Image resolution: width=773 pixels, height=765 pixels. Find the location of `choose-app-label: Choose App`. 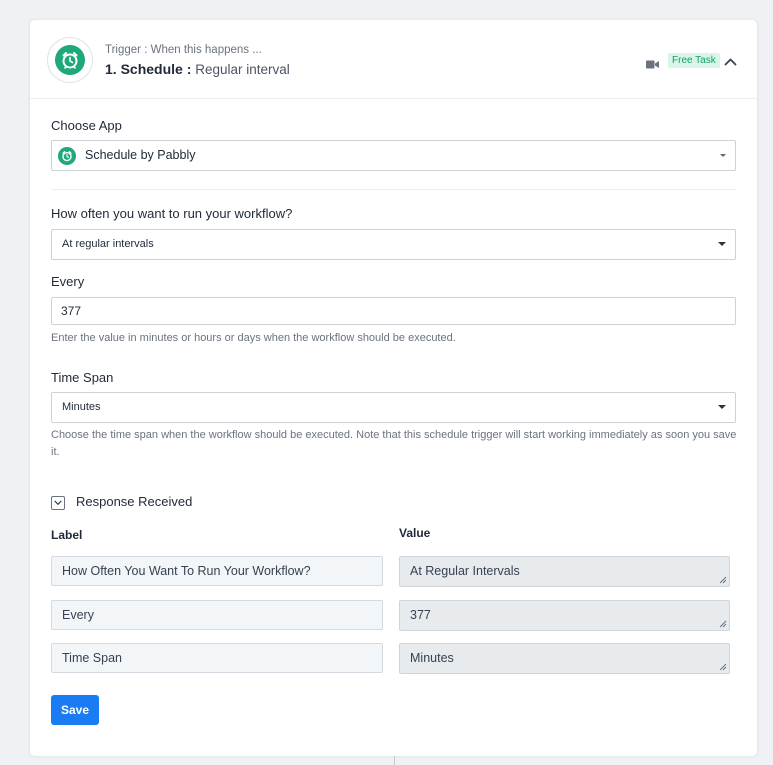

choose-app-label: Choose App is located at coordinates (86, 125).